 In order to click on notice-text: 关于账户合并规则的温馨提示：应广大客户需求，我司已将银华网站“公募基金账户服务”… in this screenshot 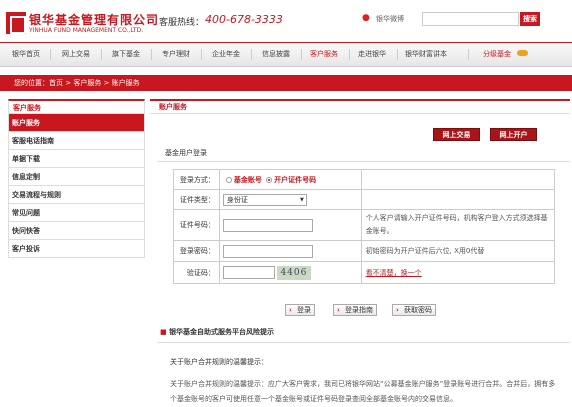, I will do `click(363, 391)`.